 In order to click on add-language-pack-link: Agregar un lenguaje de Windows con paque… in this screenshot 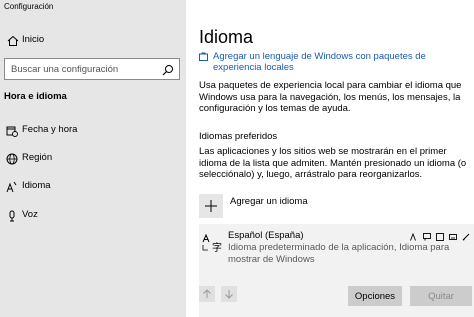, I will do `click(334, 62)`.